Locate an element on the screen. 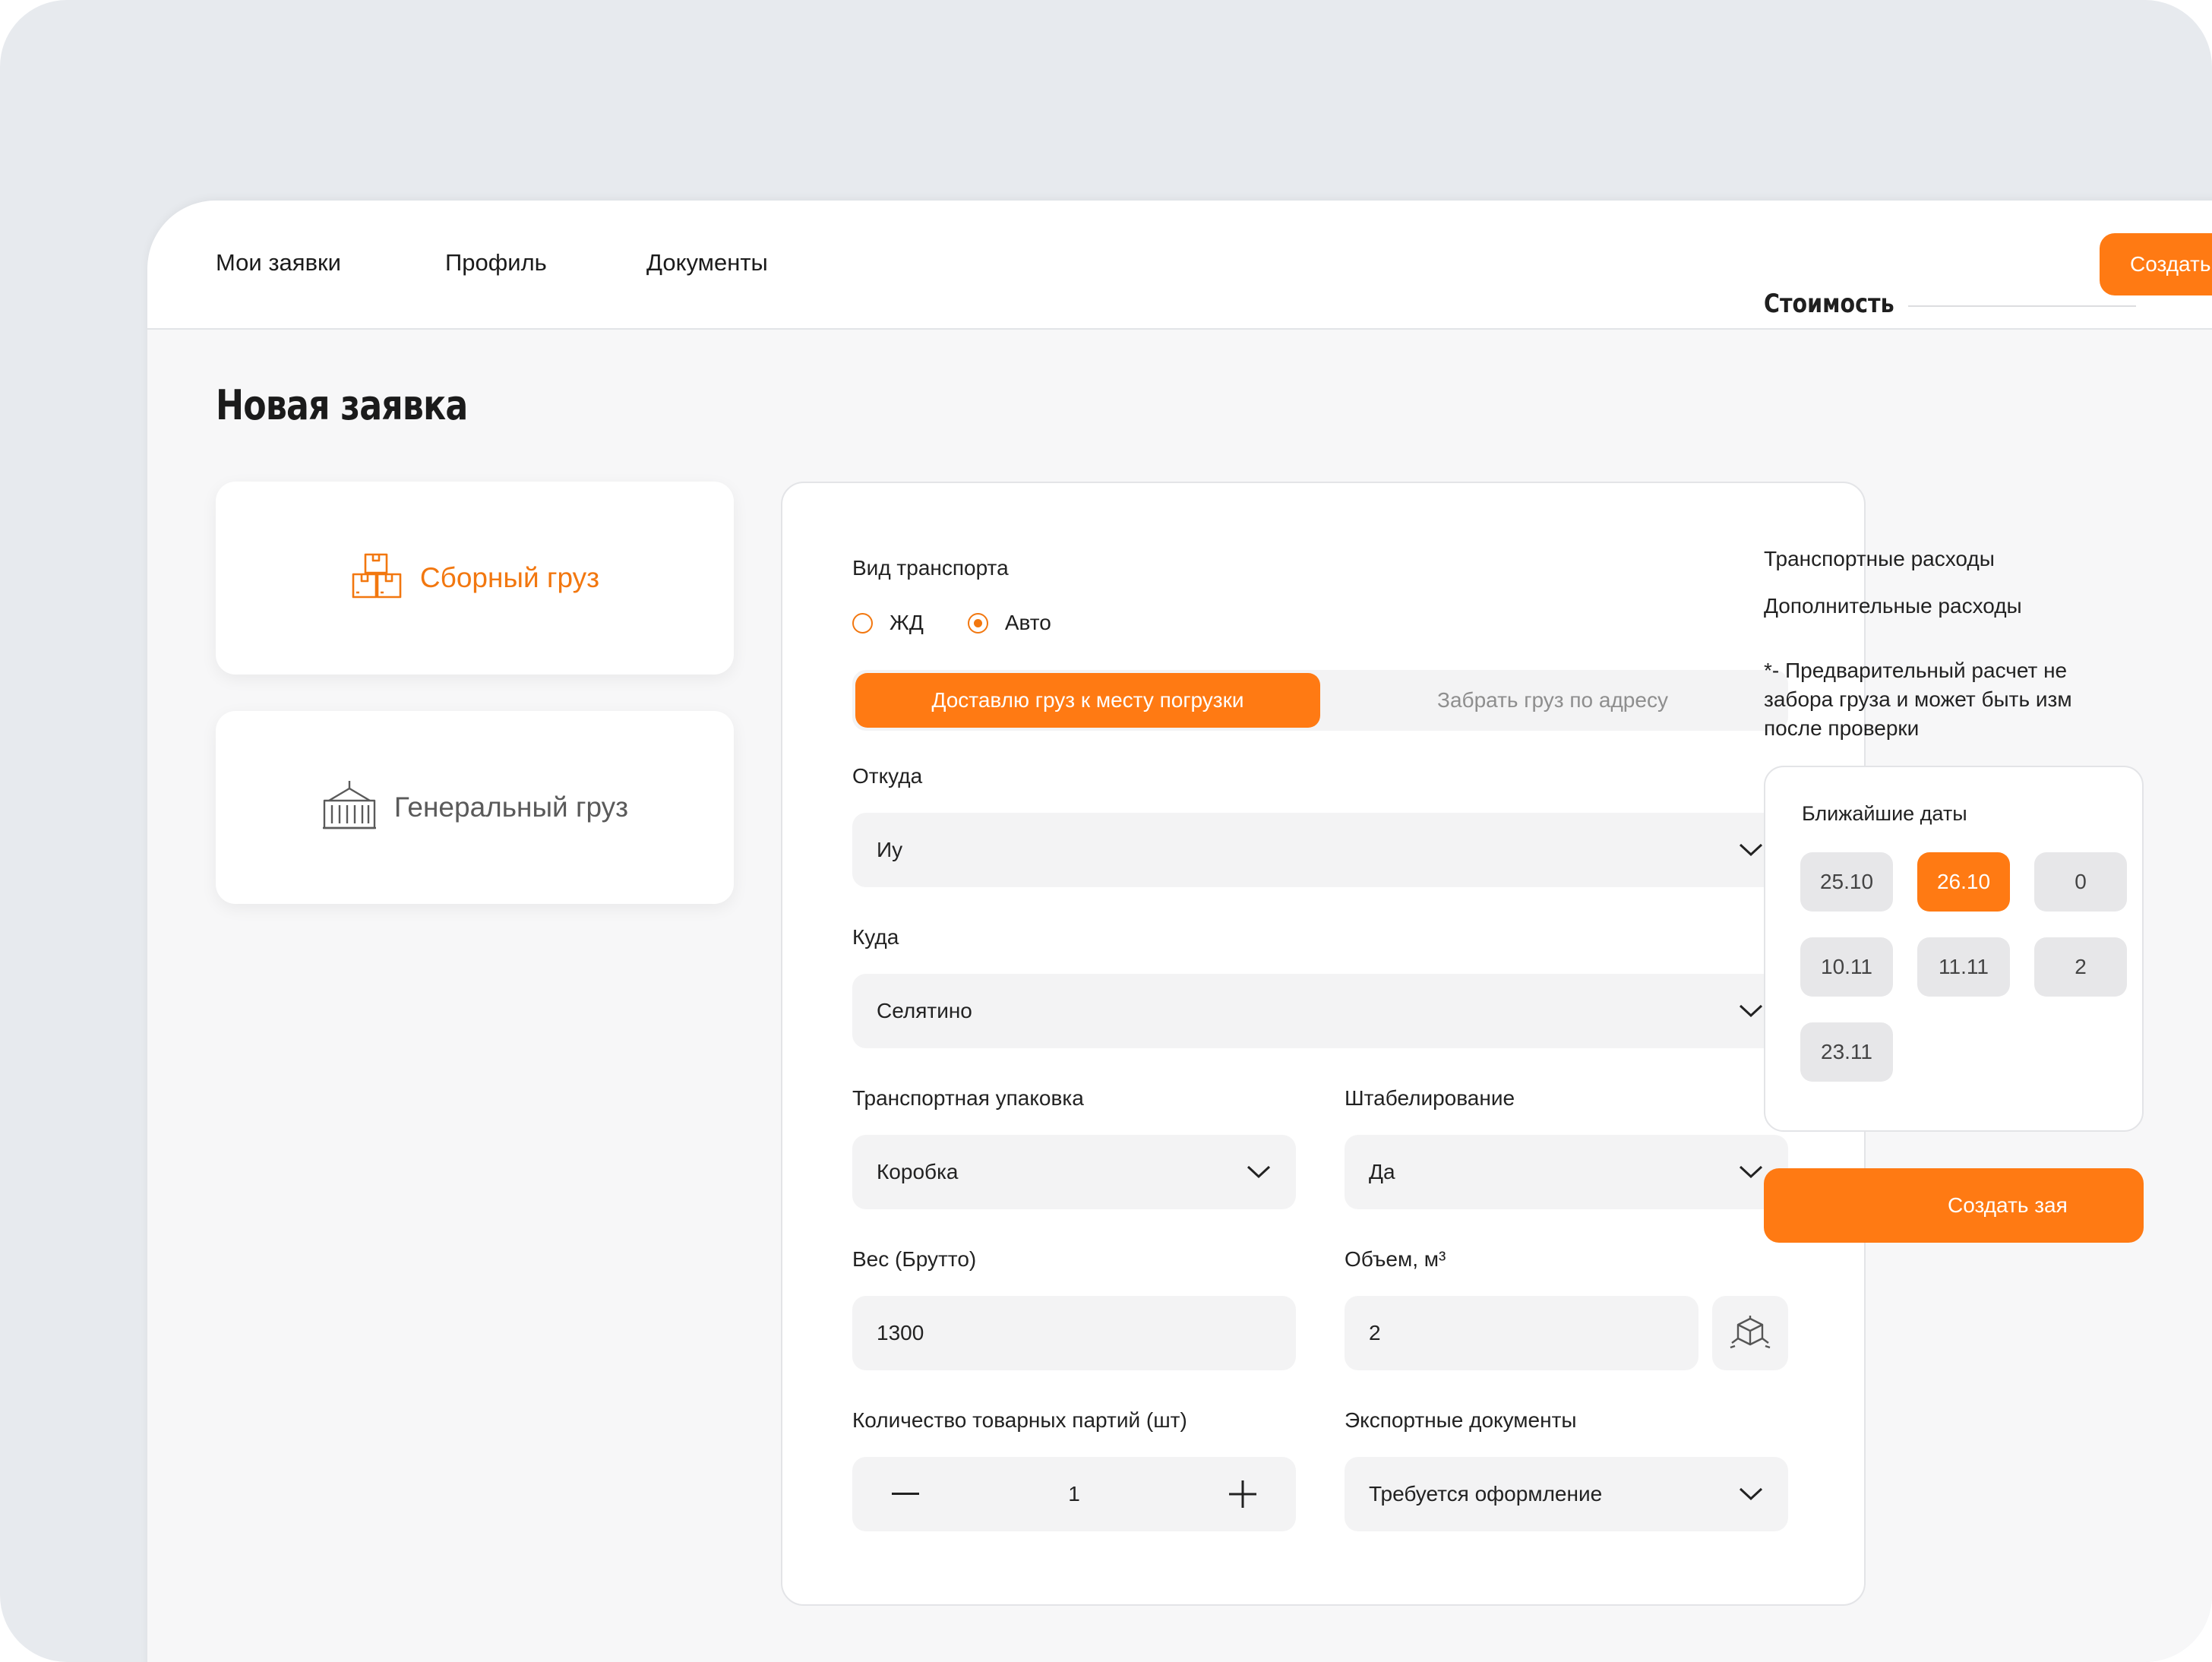  stacking-label: Штабелирование is located at coordinates (1430, 1098).